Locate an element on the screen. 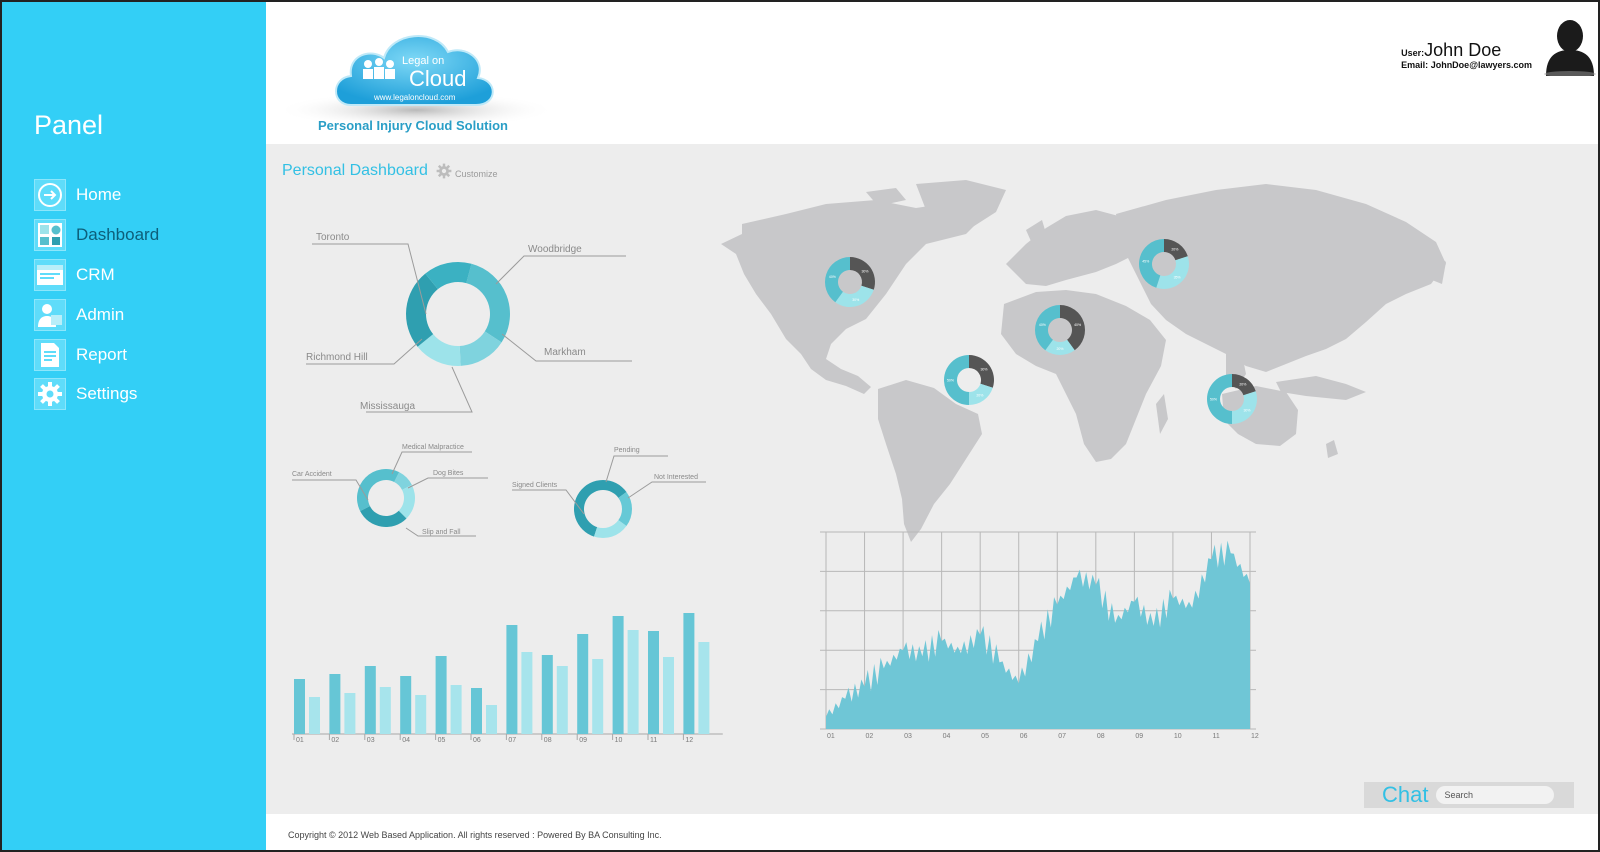 The image size is (1600, 852). city-distribution-donut is located at coordinates (458, 314).